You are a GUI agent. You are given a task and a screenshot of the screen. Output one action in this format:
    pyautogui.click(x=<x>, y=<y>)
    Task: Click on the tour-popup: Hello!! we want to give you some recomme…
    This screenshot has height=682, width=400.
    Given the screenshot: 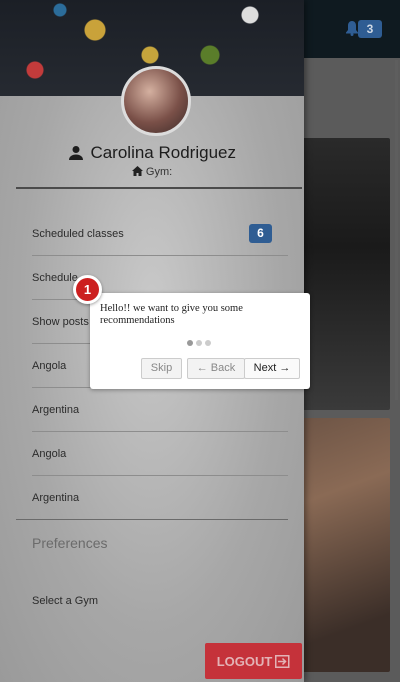 What is the action you would take?
    pyautogui.click(x=200, y=341)
    